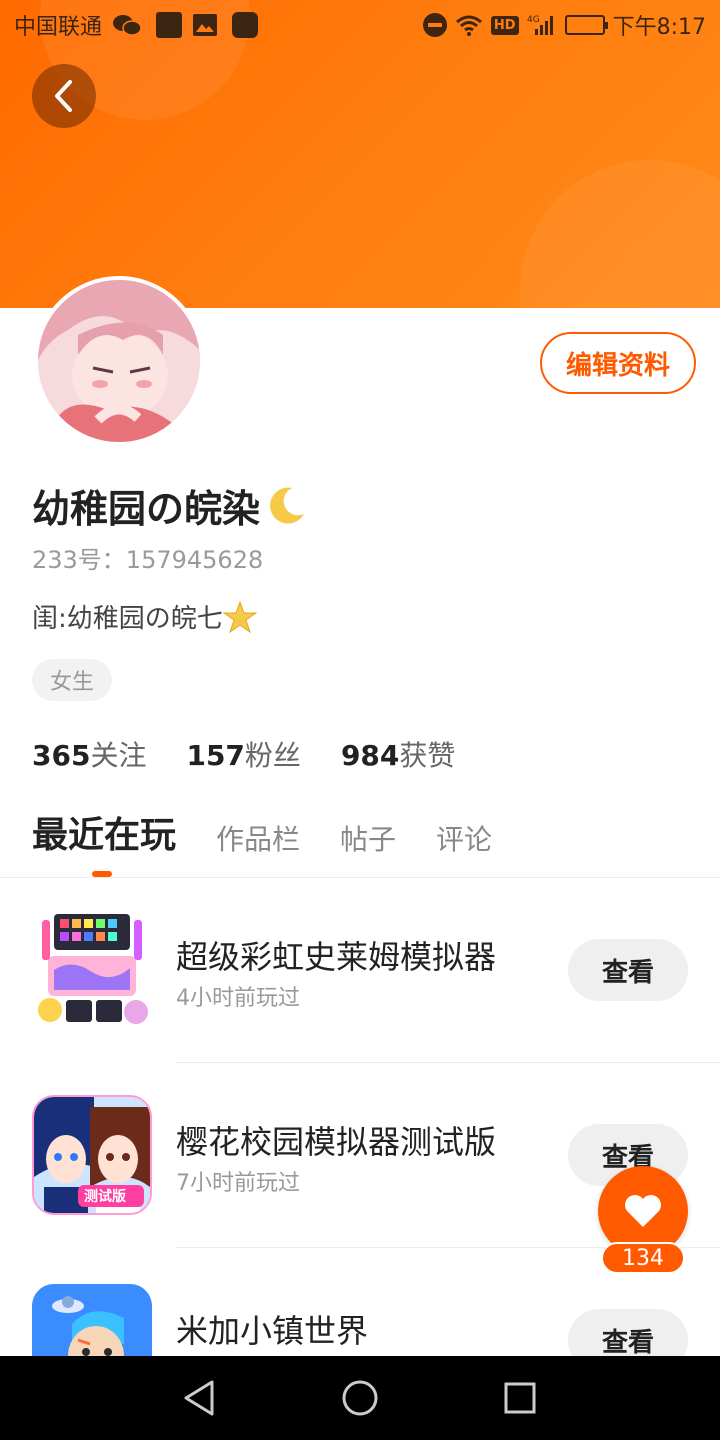  Describe the element at coordinates (336, 957) in the screenshot. I see `game-title: 超级彩虹史莱姆模拟器` at that location.